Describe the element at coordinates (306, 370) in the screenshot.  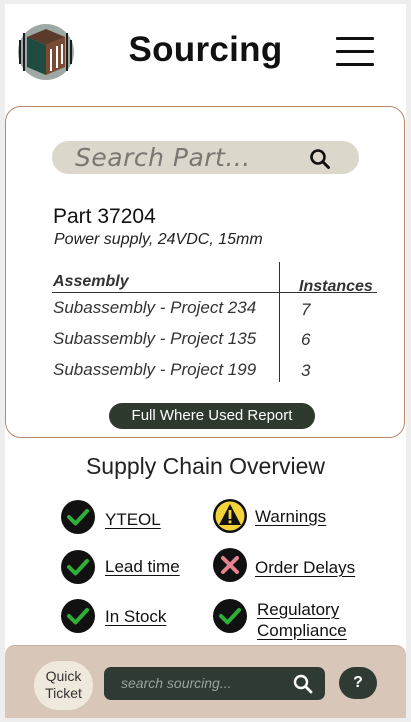
I see `table-row-instances: 3` at that location.